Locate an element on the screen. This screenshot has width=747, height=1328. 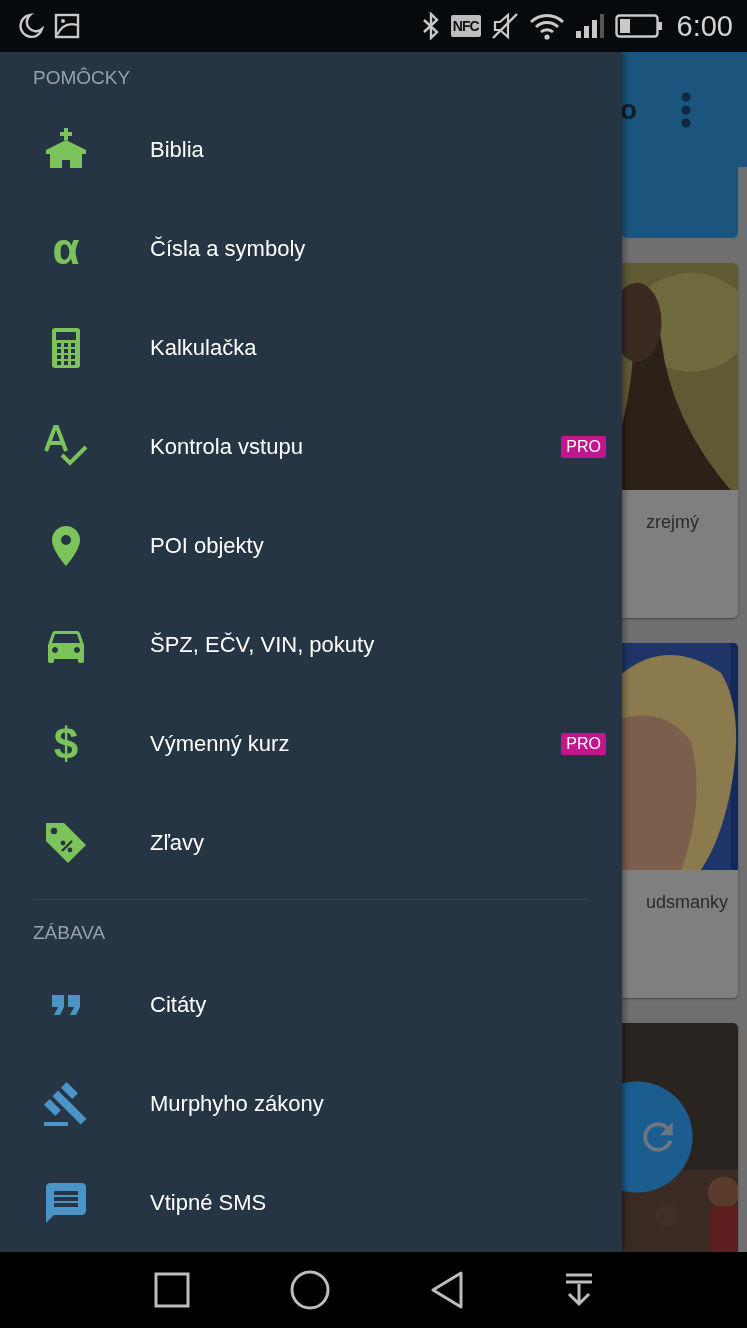
menu-item: Murphyho zákony is located at coordinates (311, 1103).